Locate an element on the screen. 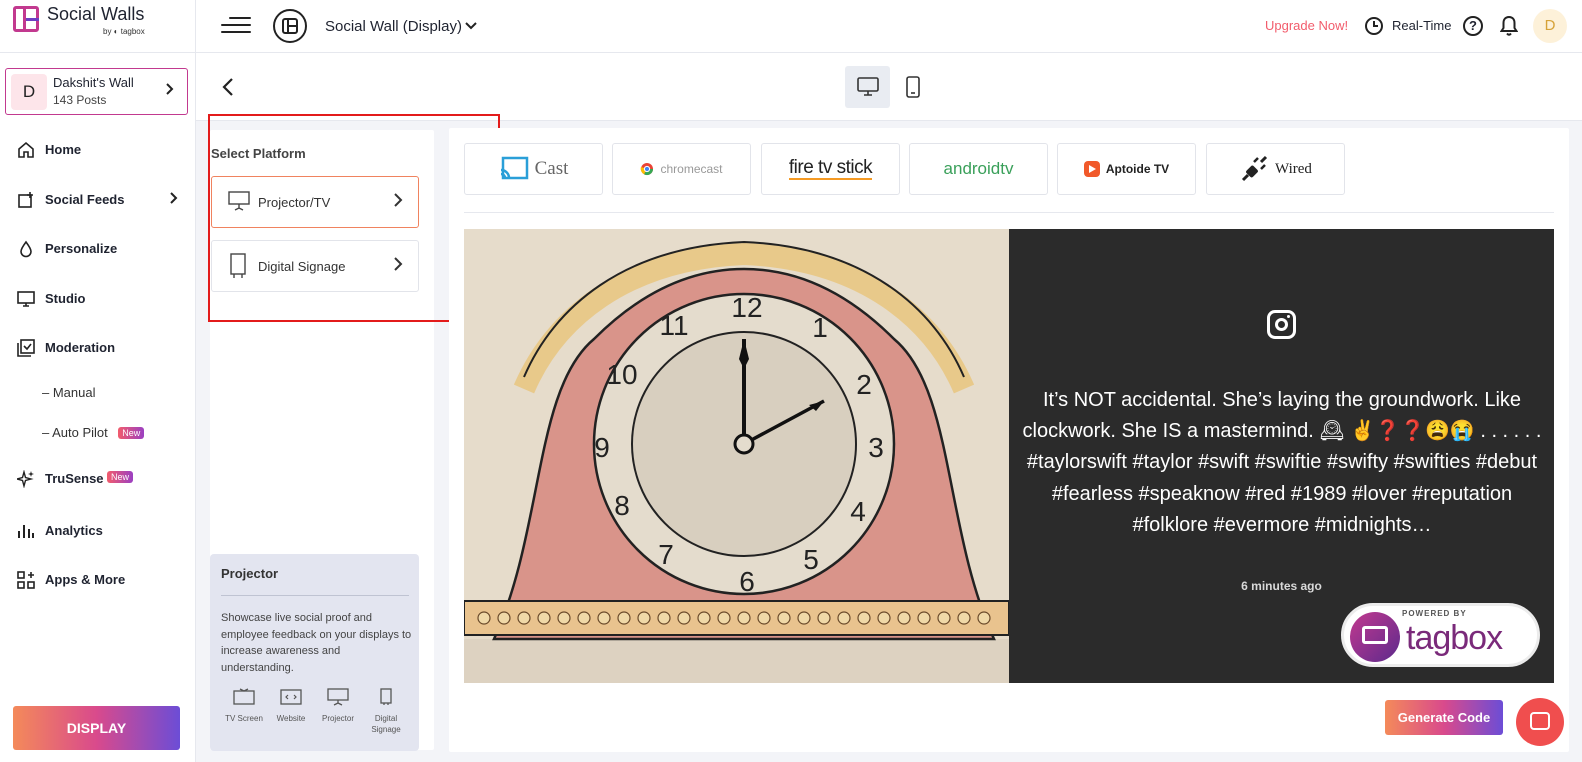 Image resolution: width=1582 pixels, height=762 pixels. svg-text: 11 is located at coordinates (673, 325).